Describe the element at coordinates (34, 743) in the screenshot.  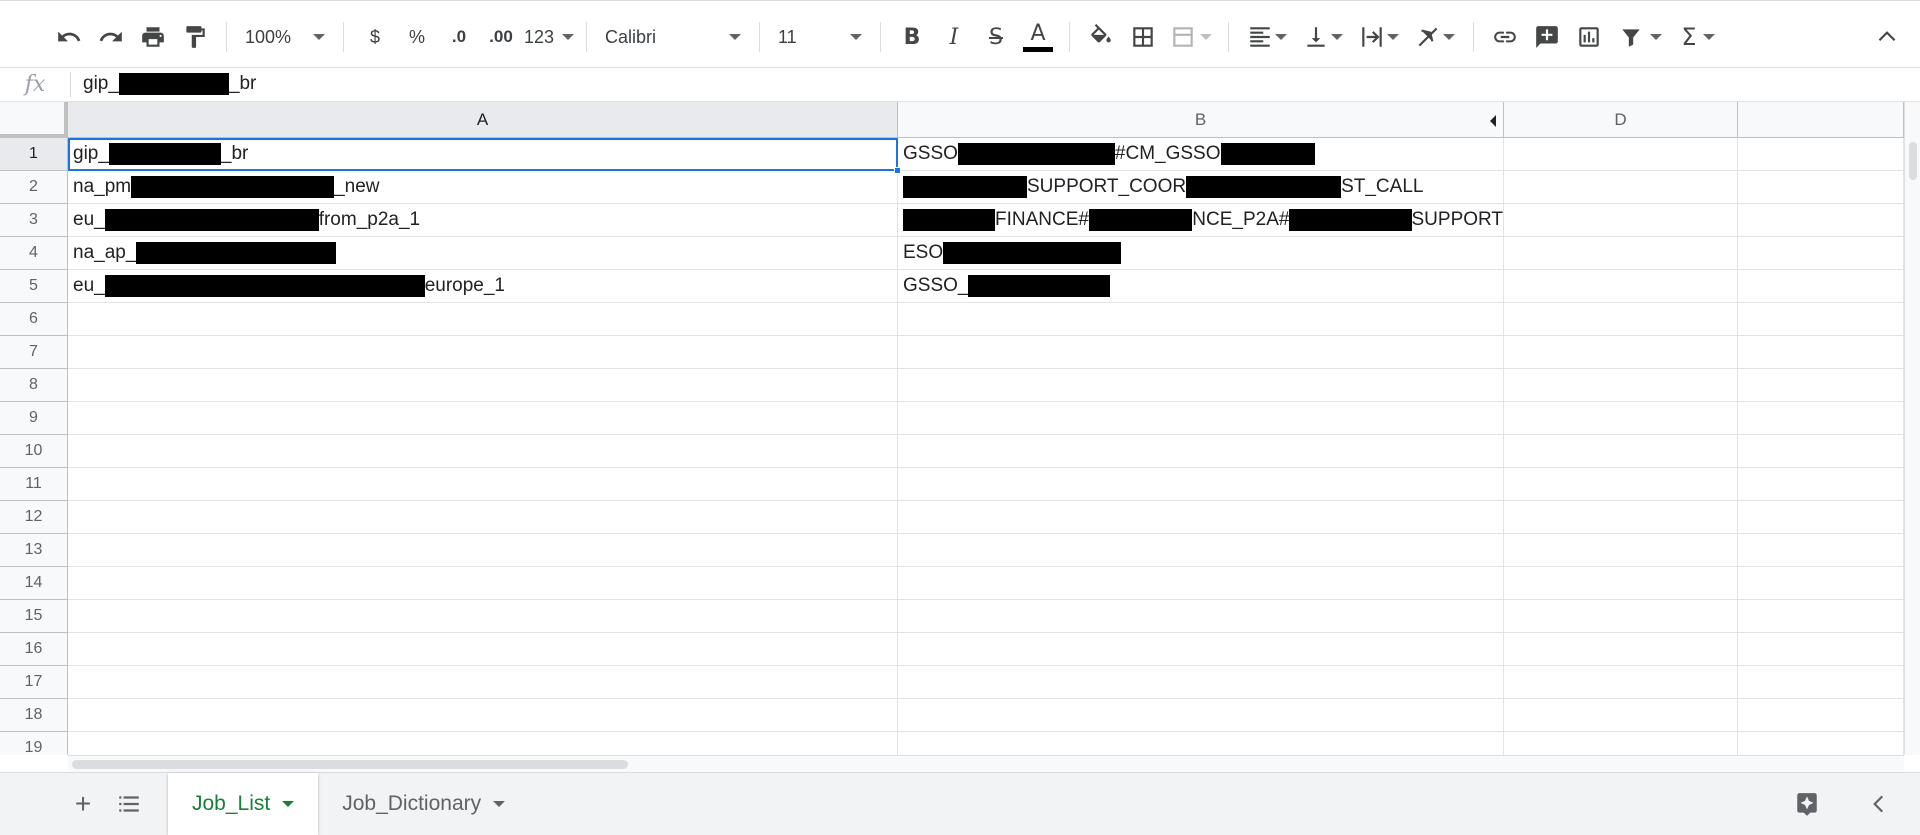
I see `row-header: 19` at that location.